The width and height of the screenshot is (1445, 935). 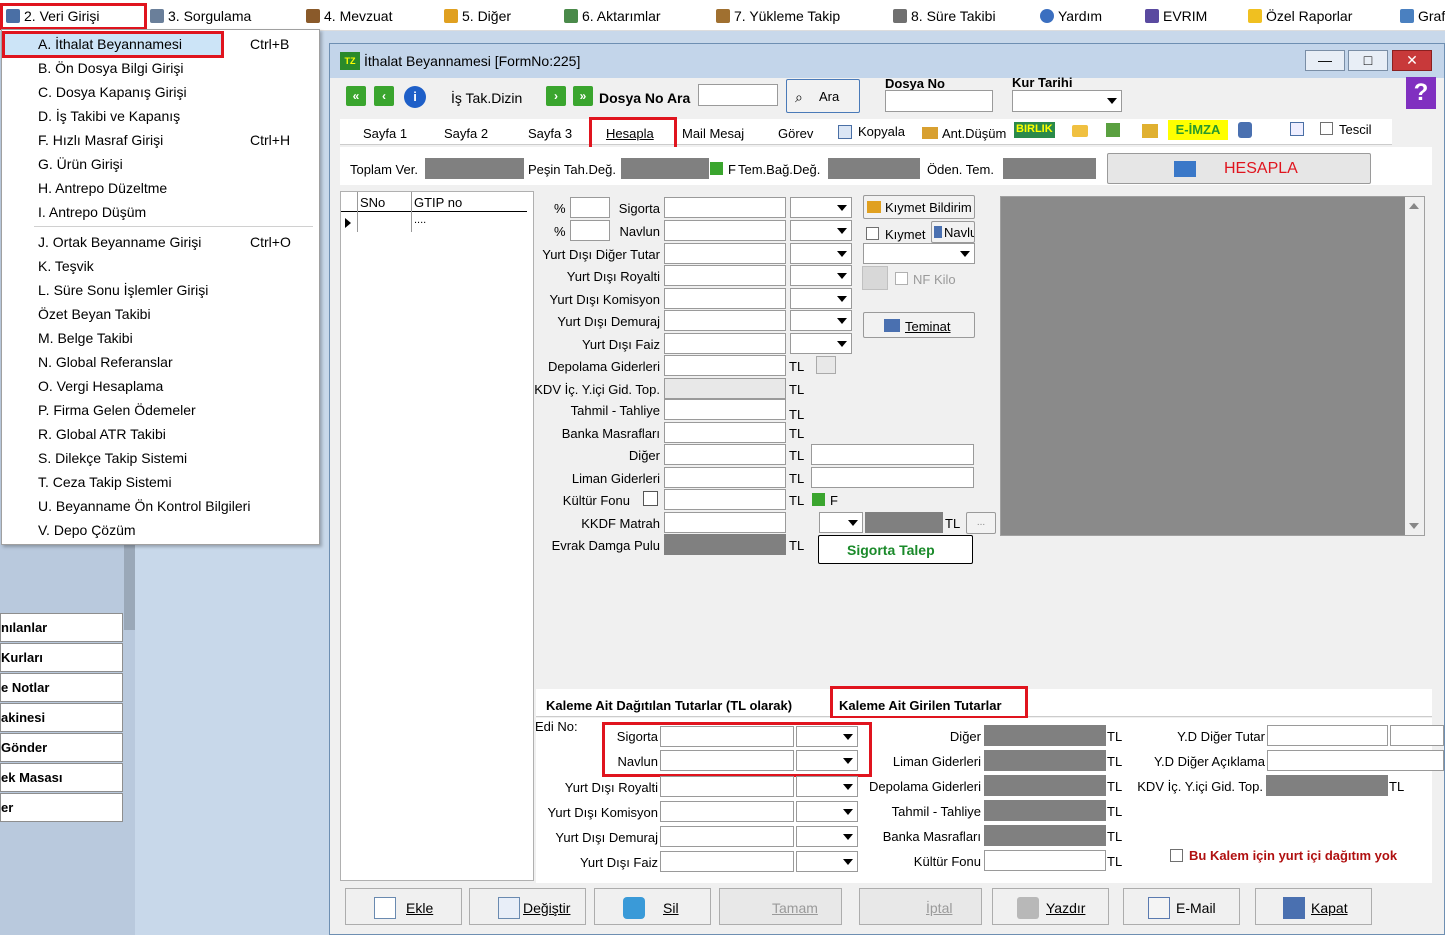 I want to click on tab-sayfa1: Sayfa 1, so click(x=385, y=133).